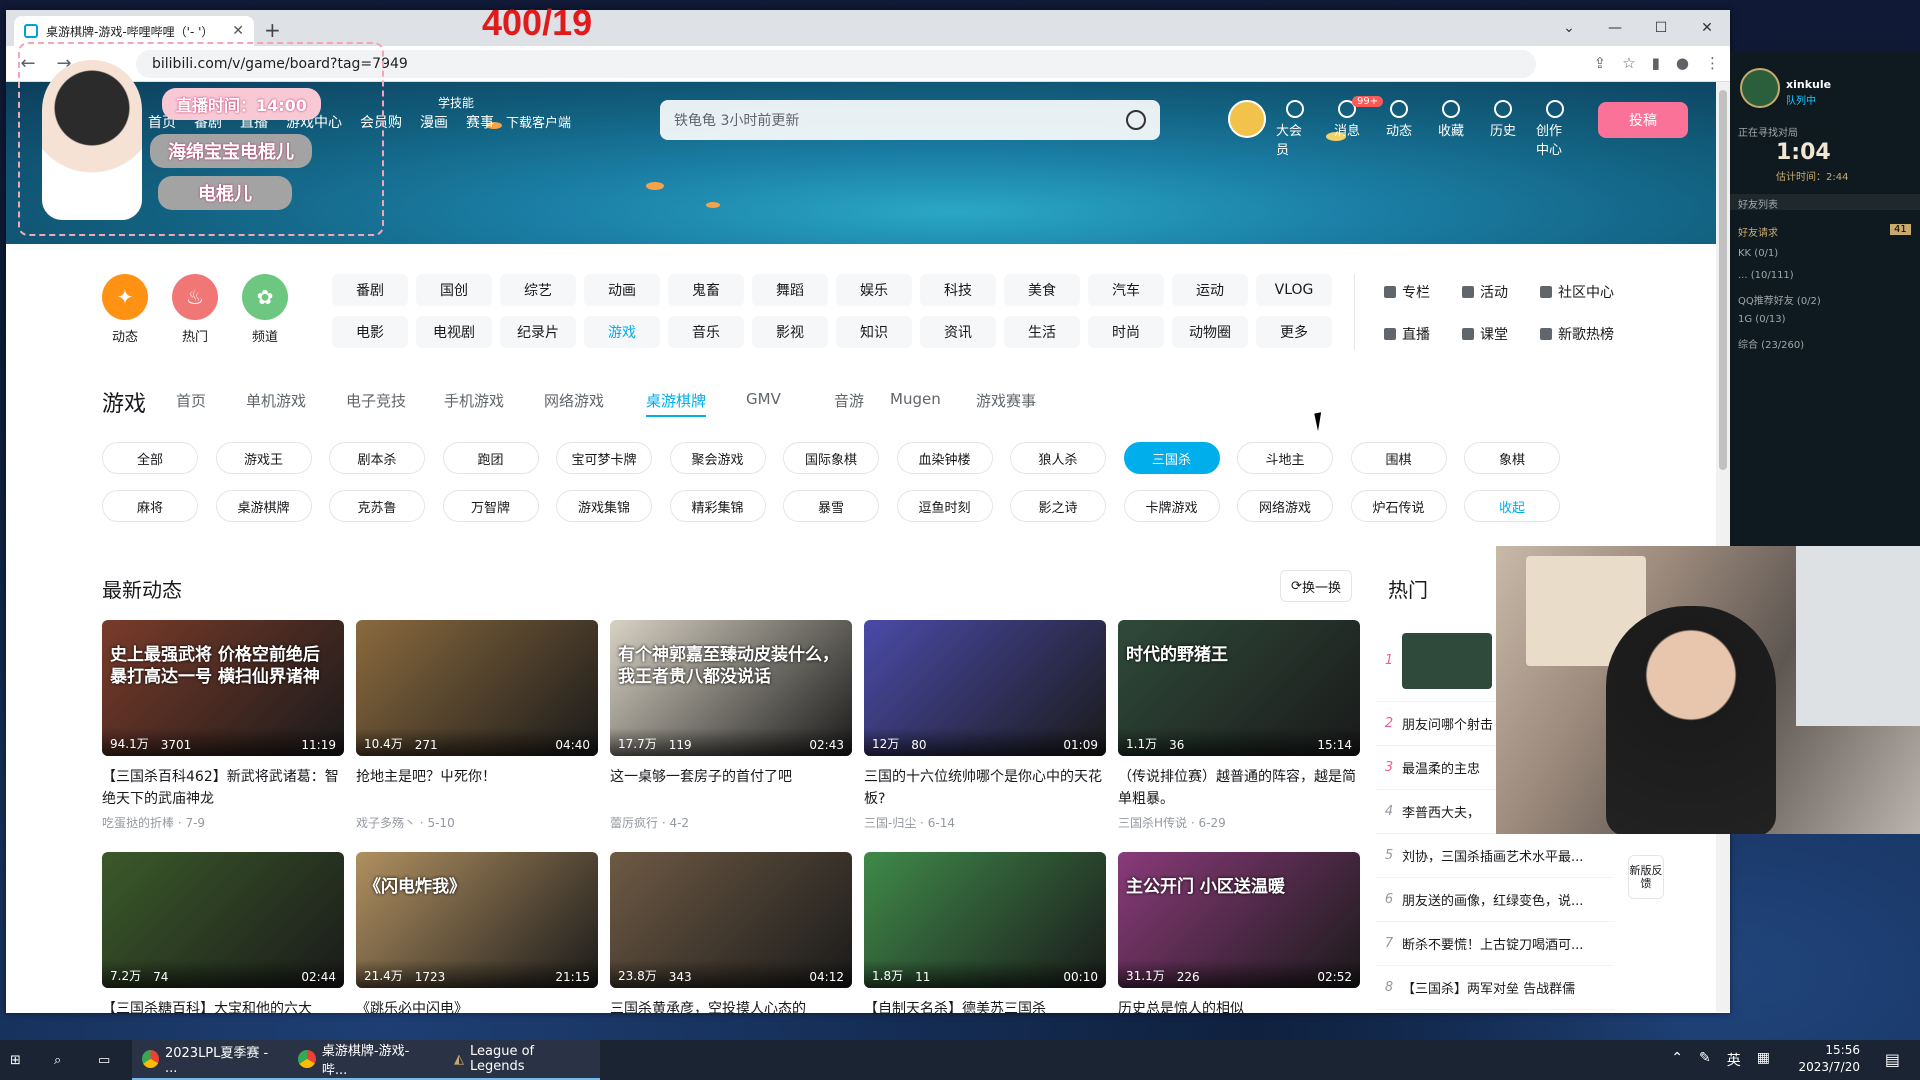  I want to click on nav-extra: 学技能, so click(456, 102).